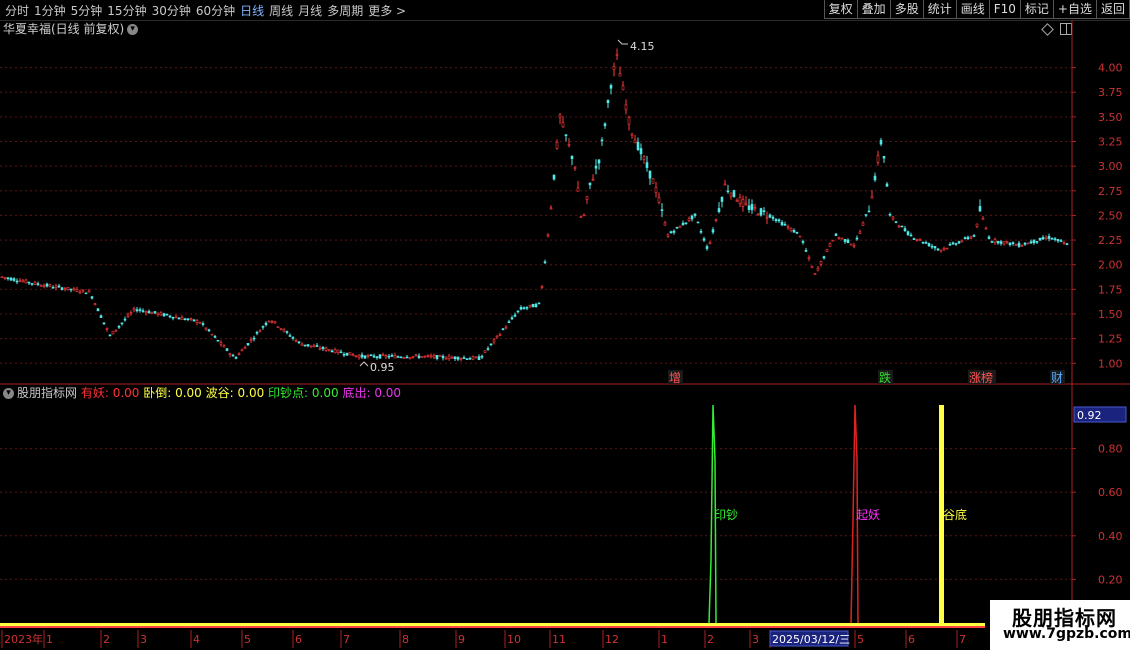  Describe the element at coordinates (559, 639) in the screenshot. I see `time-label: 11` at that location.